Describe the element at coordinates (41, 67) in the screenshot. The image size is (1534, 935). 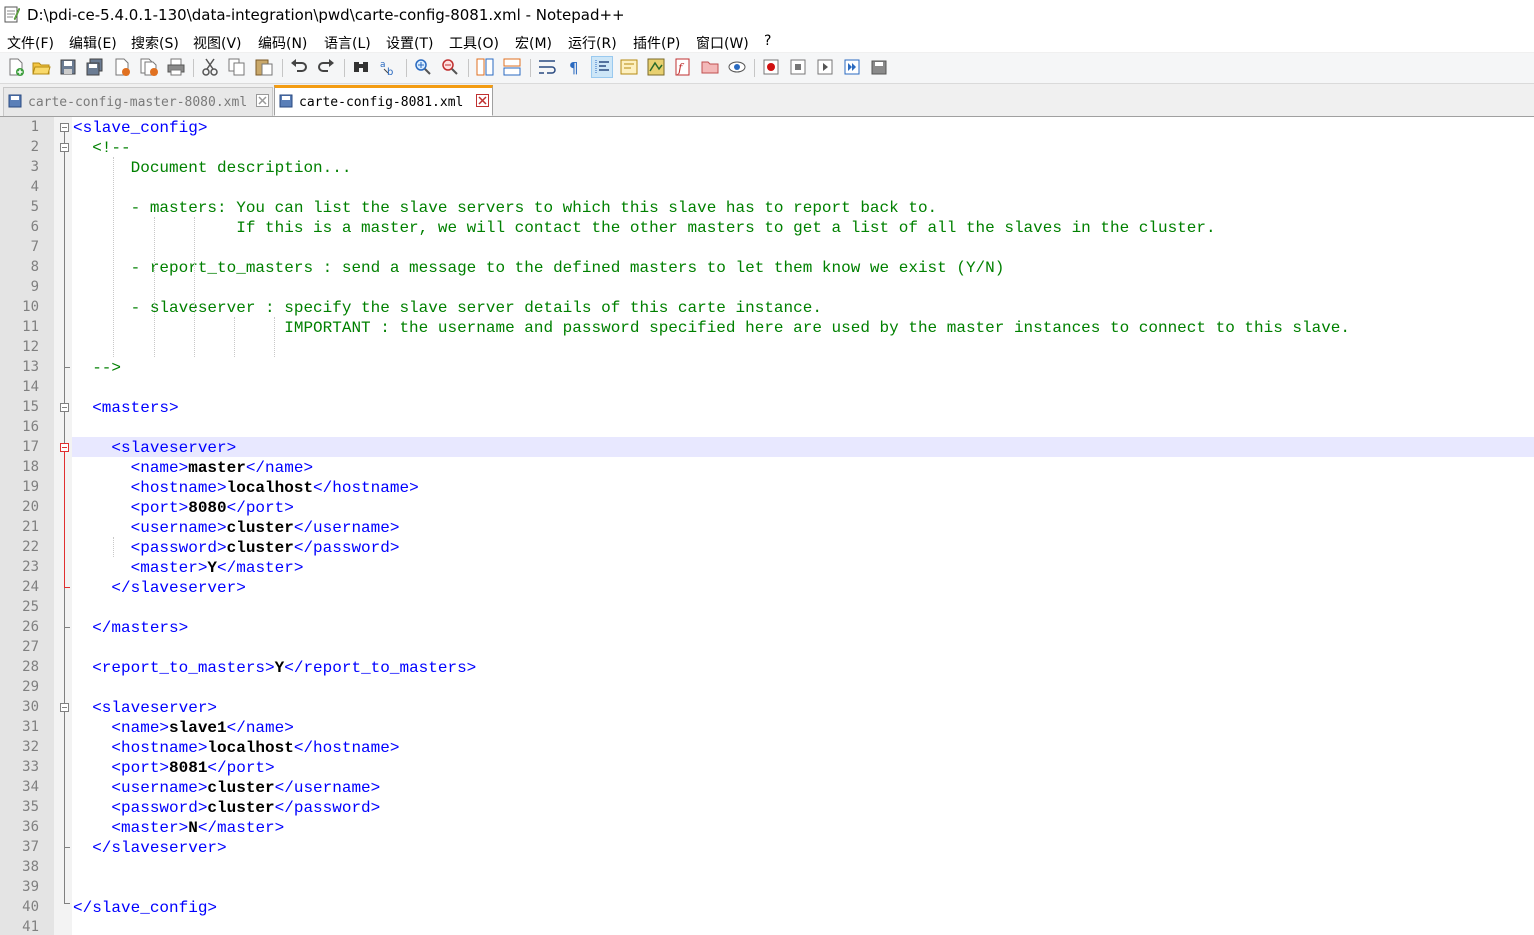
I see `open-file-icon` at that location.